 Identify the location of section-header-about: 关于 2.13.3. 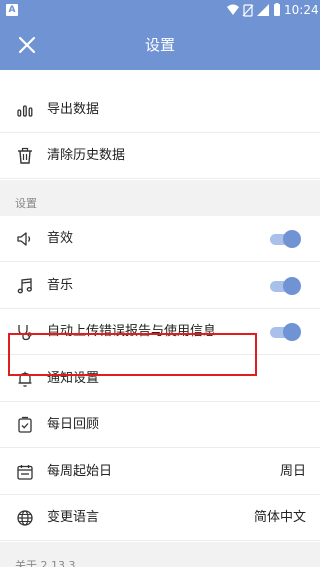
(160, 554).